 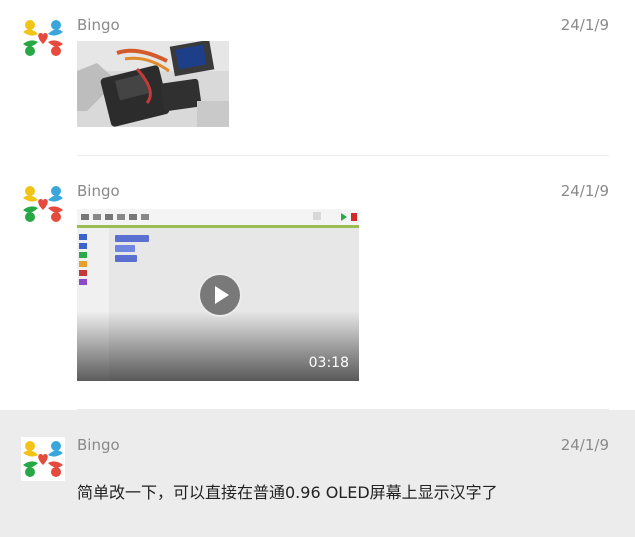 I want to click on video-duration: 03:18, so click(x=328, y=363).